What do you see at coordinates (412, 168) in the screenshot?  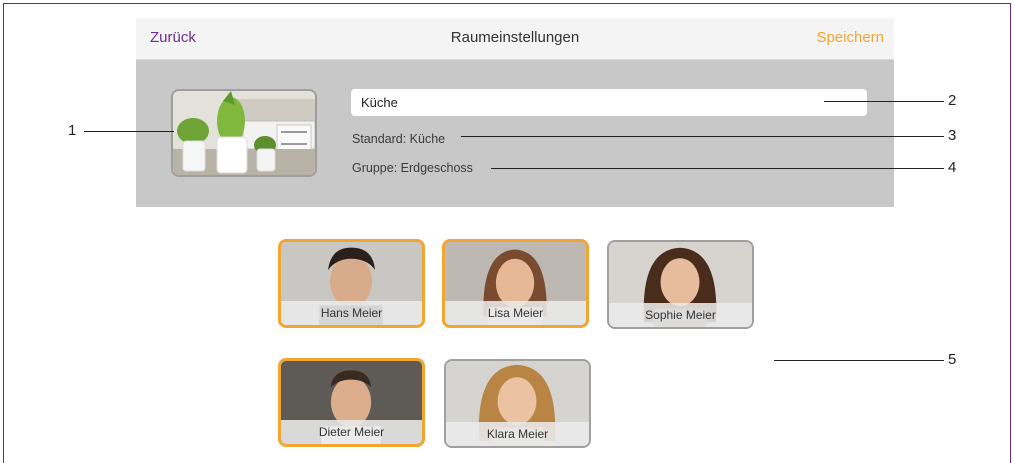 I see `group-label: Gruppe: Erdgeschoss` at bounding box center [412, 168].